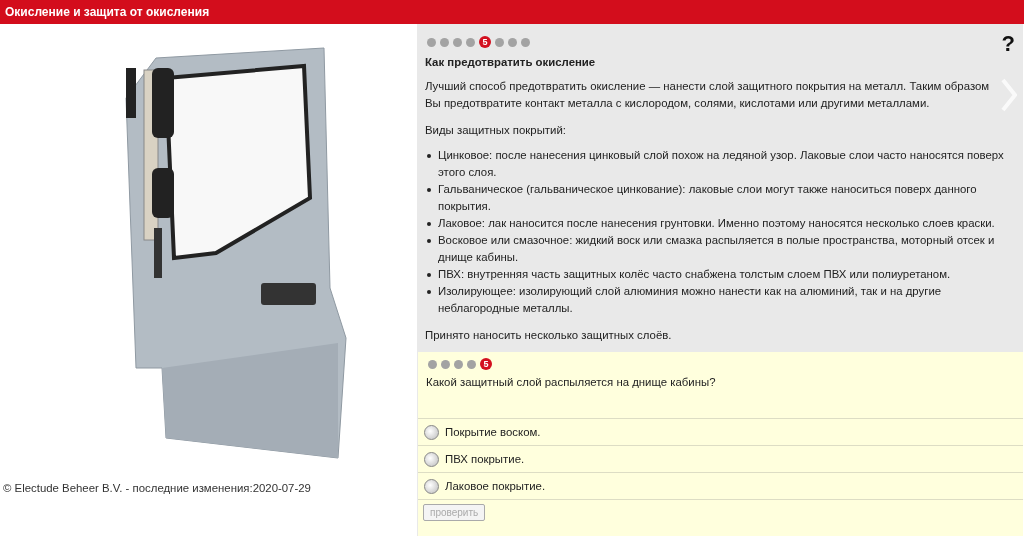 This screenshot has height=536, width=1024. I want to click on quiz-question: Какой защитный слой распыляется на днище кабины?, so click(571, 382).